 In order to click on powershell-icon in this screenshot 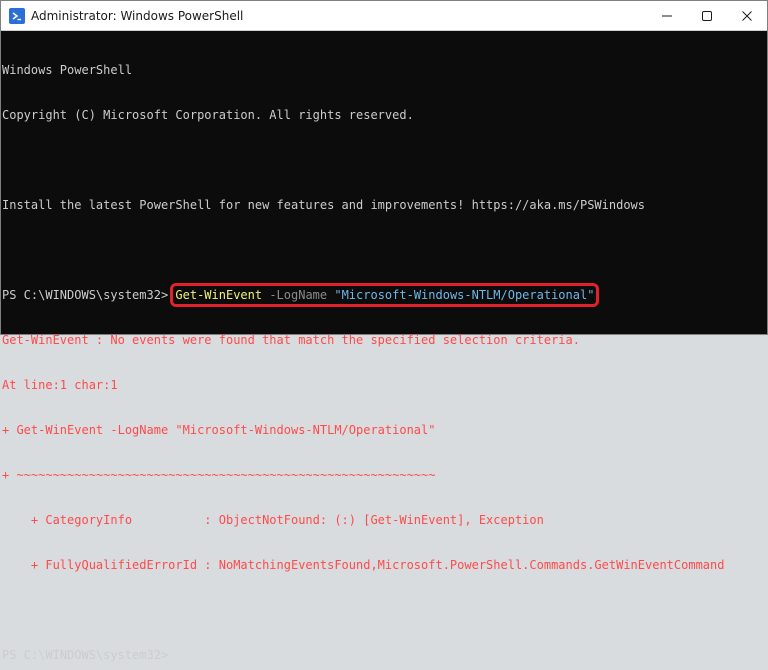, I will do `click(17, 15)`.